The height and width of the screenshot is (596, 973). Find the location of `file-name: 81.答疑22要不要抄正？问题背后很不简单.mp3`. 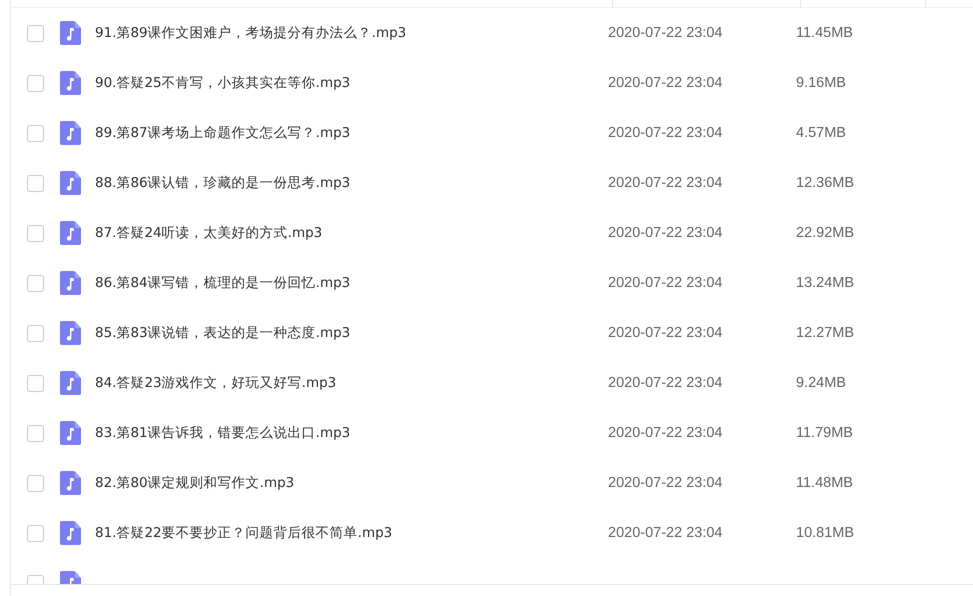

file-name: 81.答疑22要不要抄正？问题背后很不简单.mp3 is located at coordinates (351, 533).